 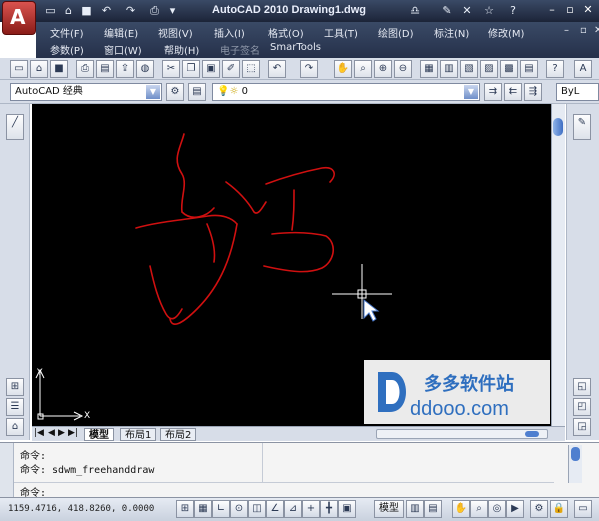 What do you see at coordinates (588, 10) in the screenshot?
I see `close-button: ✕` at bounding box center [588, 10].